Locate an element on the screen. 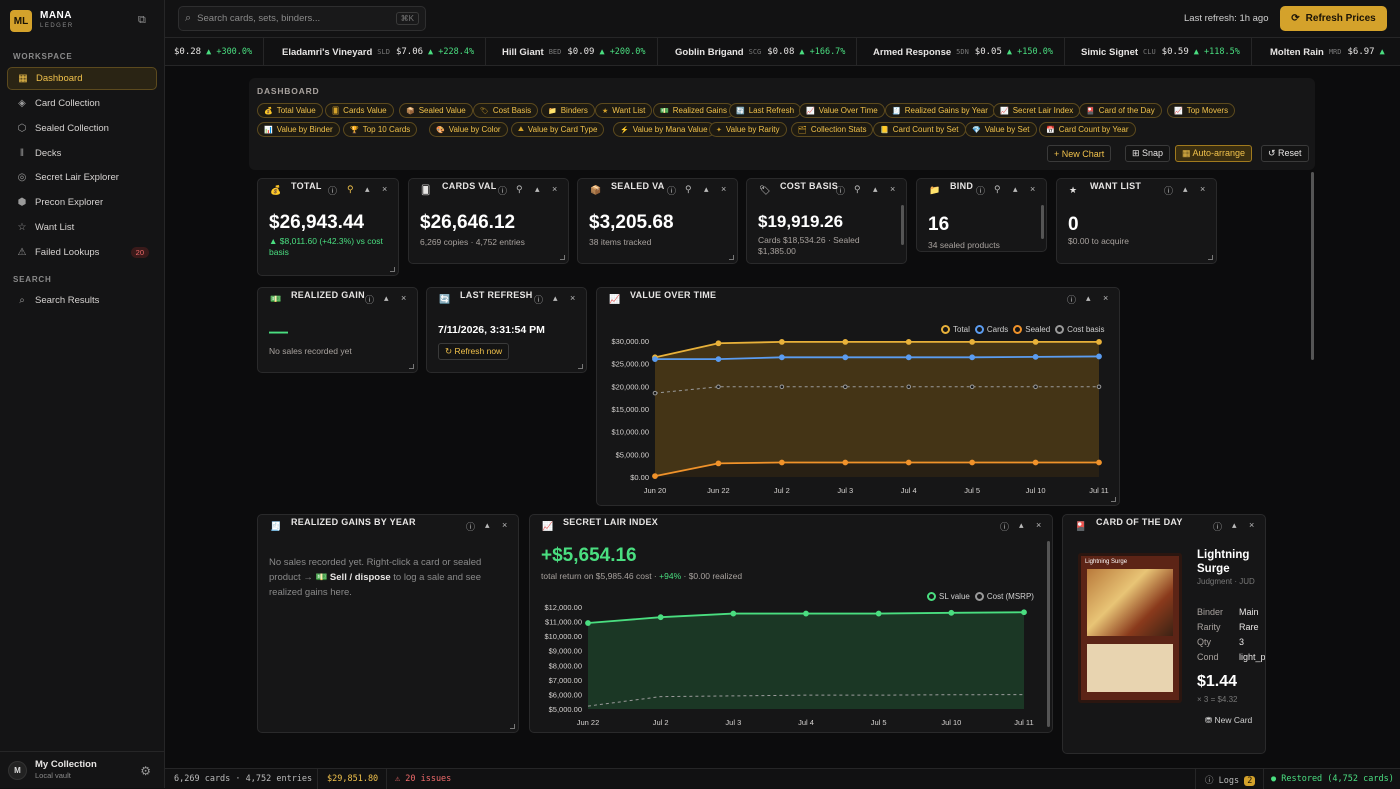  widget-chip: 🎨 Value by Color is located at coordinates (468, 129).